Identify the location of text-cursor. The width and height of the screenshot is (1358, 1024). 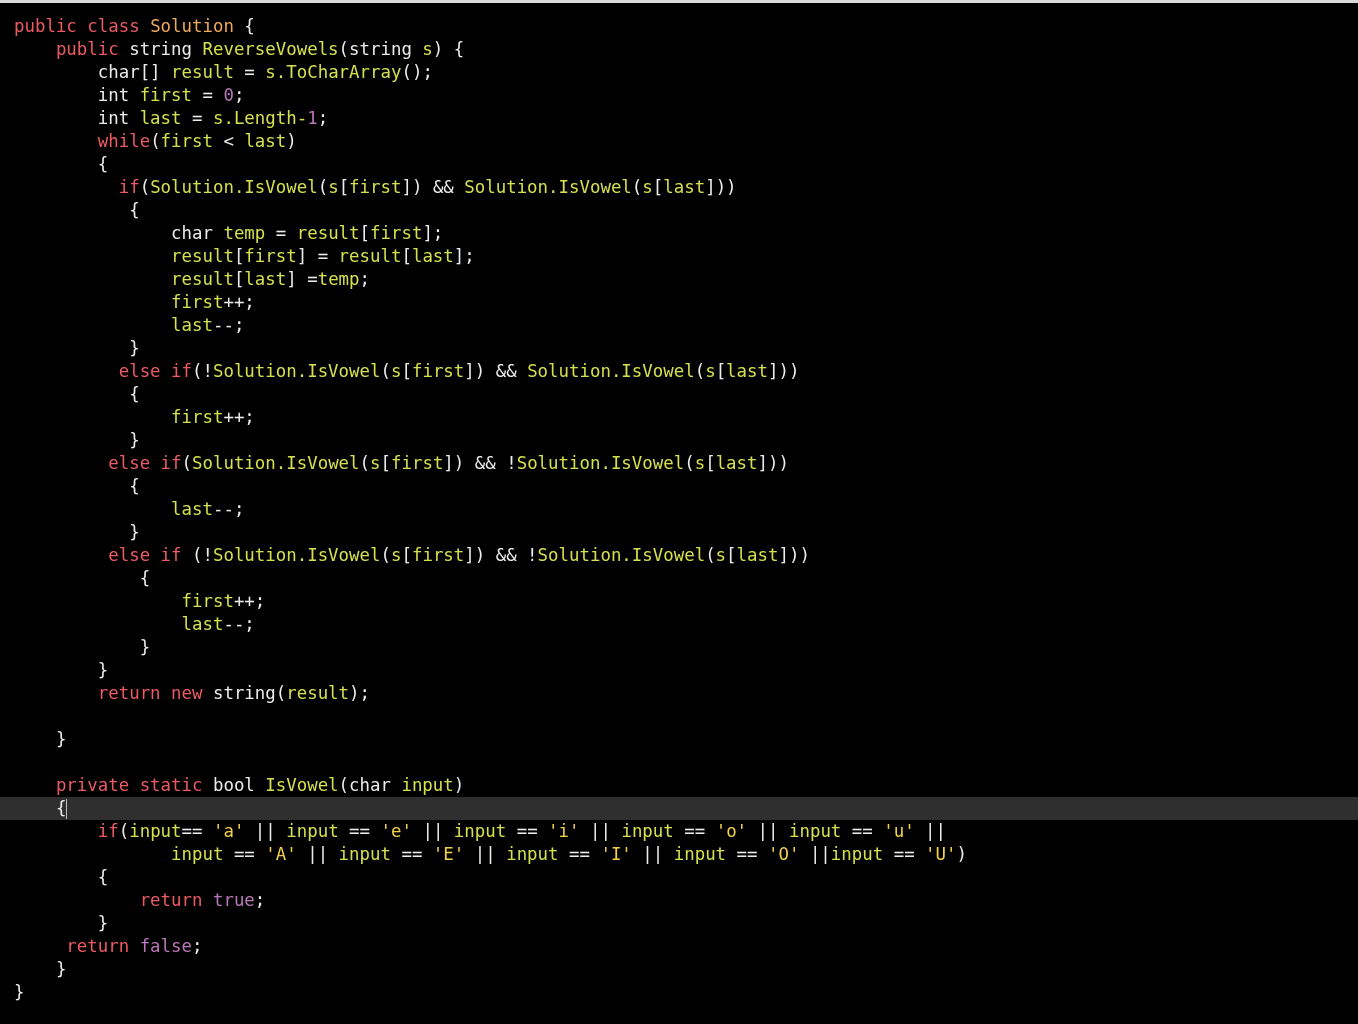
(67, 808).